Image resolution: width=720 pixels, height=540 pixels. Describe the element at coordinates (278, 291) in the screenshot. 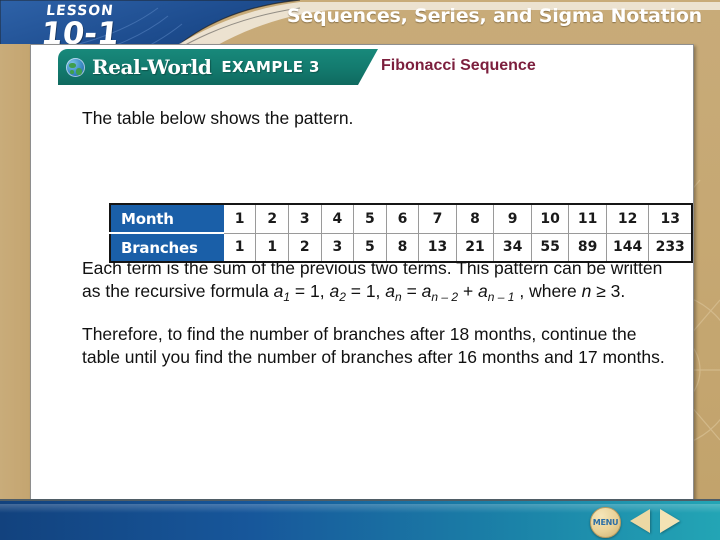

I see `term-a1: a` at that location.